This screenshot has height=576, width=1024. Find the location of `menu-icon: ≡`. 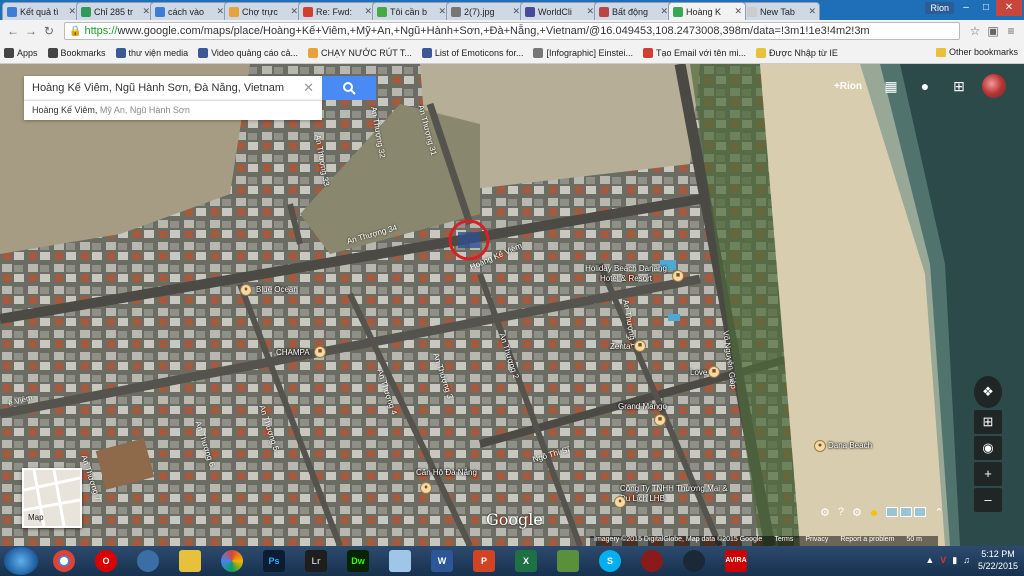

menu-icon: ≡ is located at coordinates (1011, 31).